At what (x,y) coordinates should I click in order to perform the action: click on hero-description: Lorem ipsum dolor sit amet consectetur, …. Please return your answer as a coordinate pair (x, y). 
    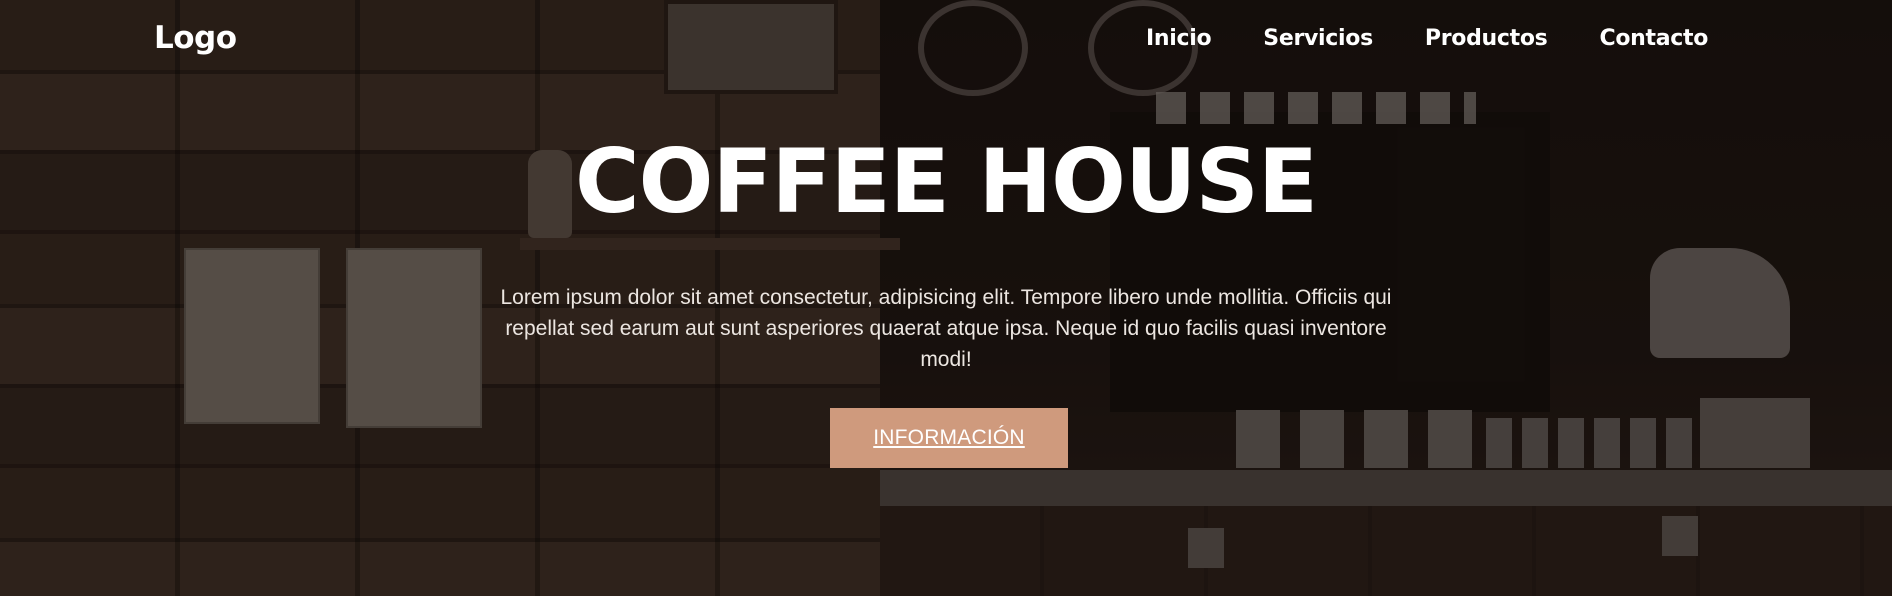
    Looking at the image, I should click on (946, 328).